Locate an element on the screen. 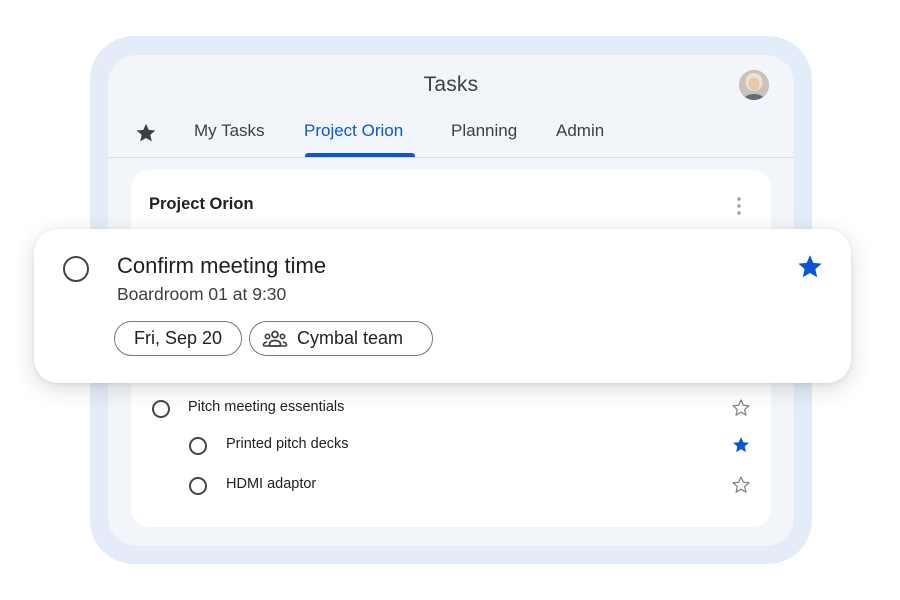 This screenshot has width=900, height=600. due-date-label: Fri, Sep 20 is located at coordinates (178, 338).